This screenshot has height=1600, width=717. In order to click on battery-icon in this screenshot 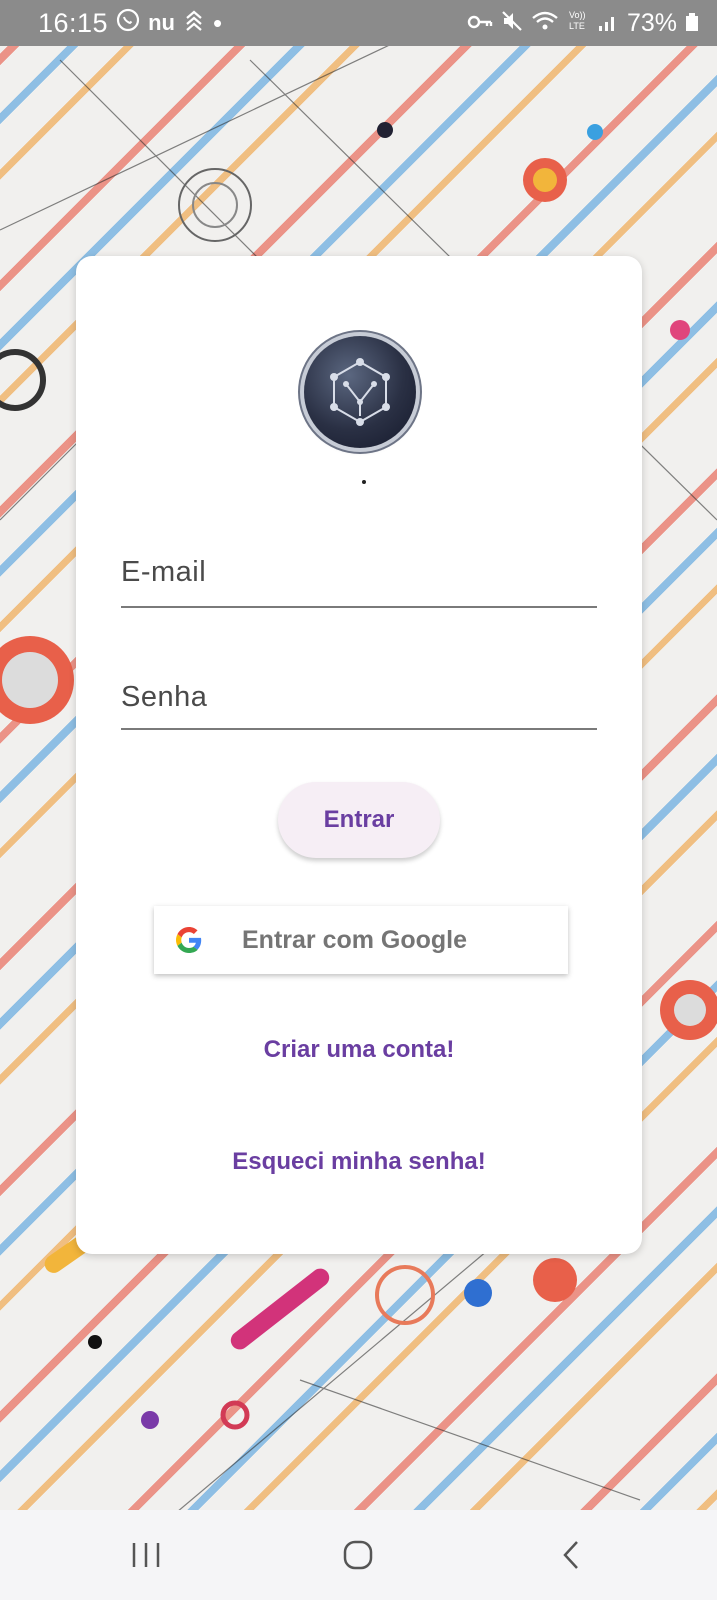, I will do `click(692, 23)`.